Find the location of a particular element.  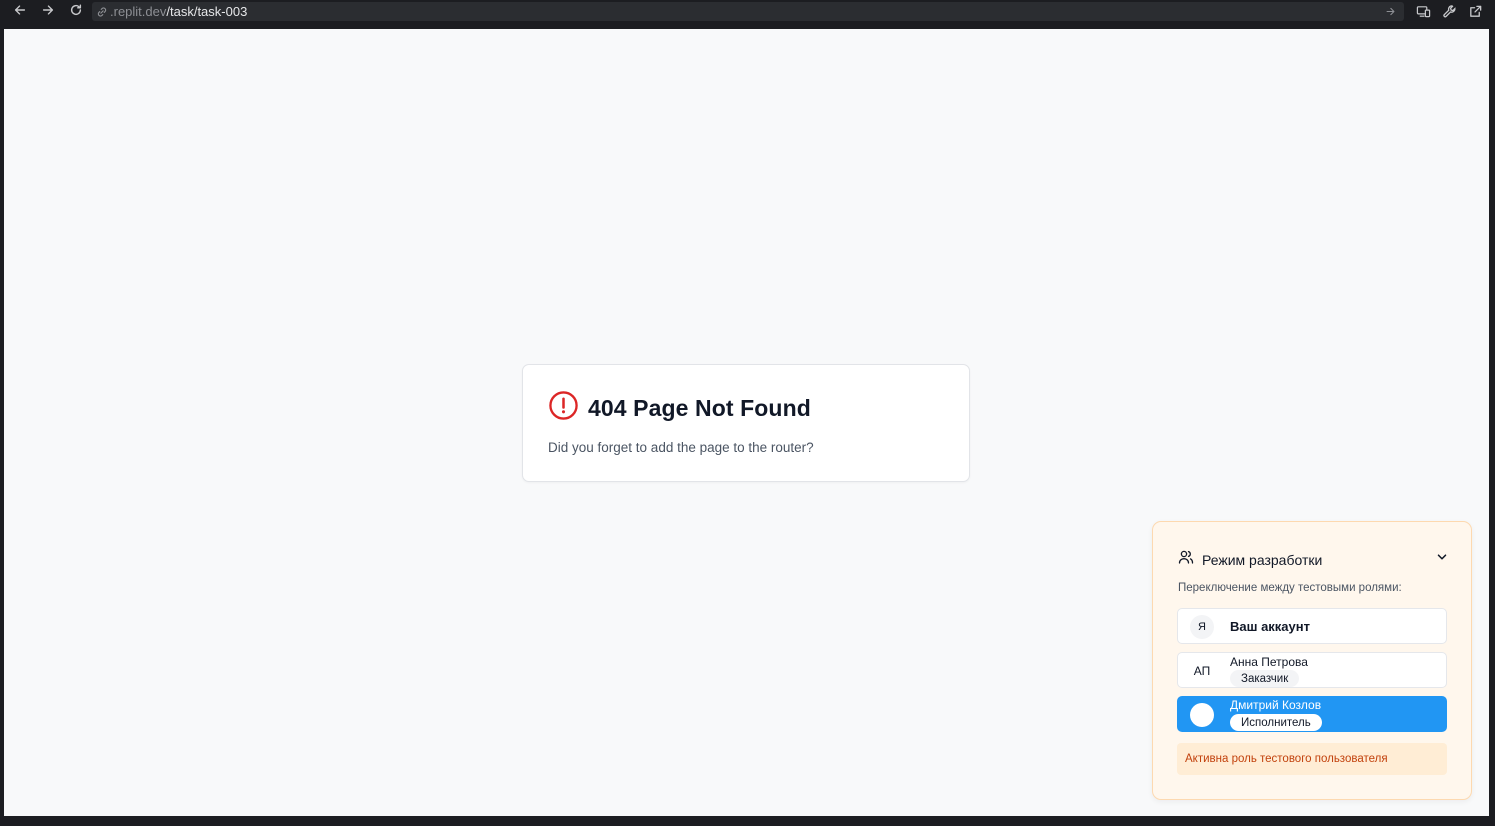

avatar: АП is located at coordinates (1202, 671).